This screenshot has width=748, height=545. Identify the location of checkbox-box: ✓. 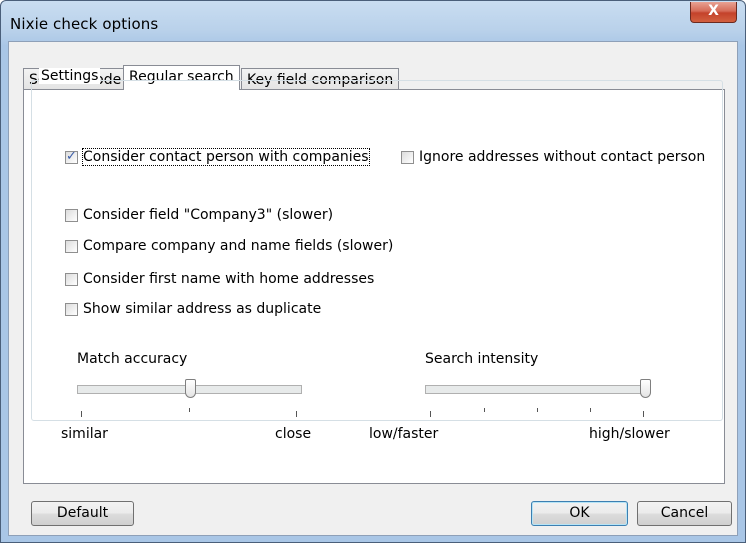
(71, 156).